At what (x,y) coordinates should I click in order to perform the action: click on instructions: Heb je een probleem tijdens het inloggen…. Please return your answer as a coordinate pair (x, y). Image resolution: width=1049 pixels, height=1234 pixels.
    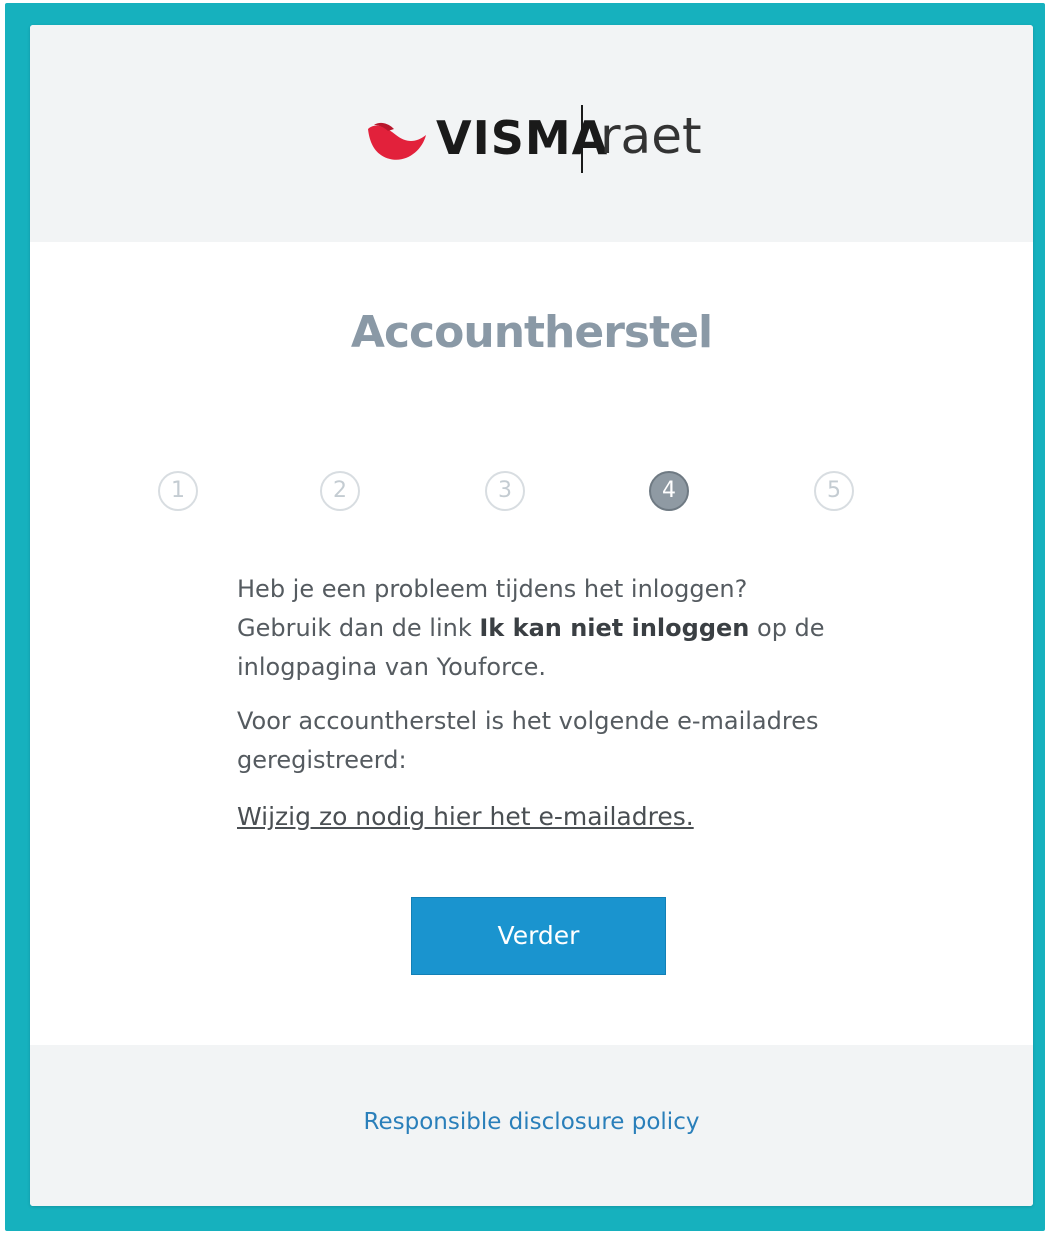
    Looking at the image, I should click on (537, 703).